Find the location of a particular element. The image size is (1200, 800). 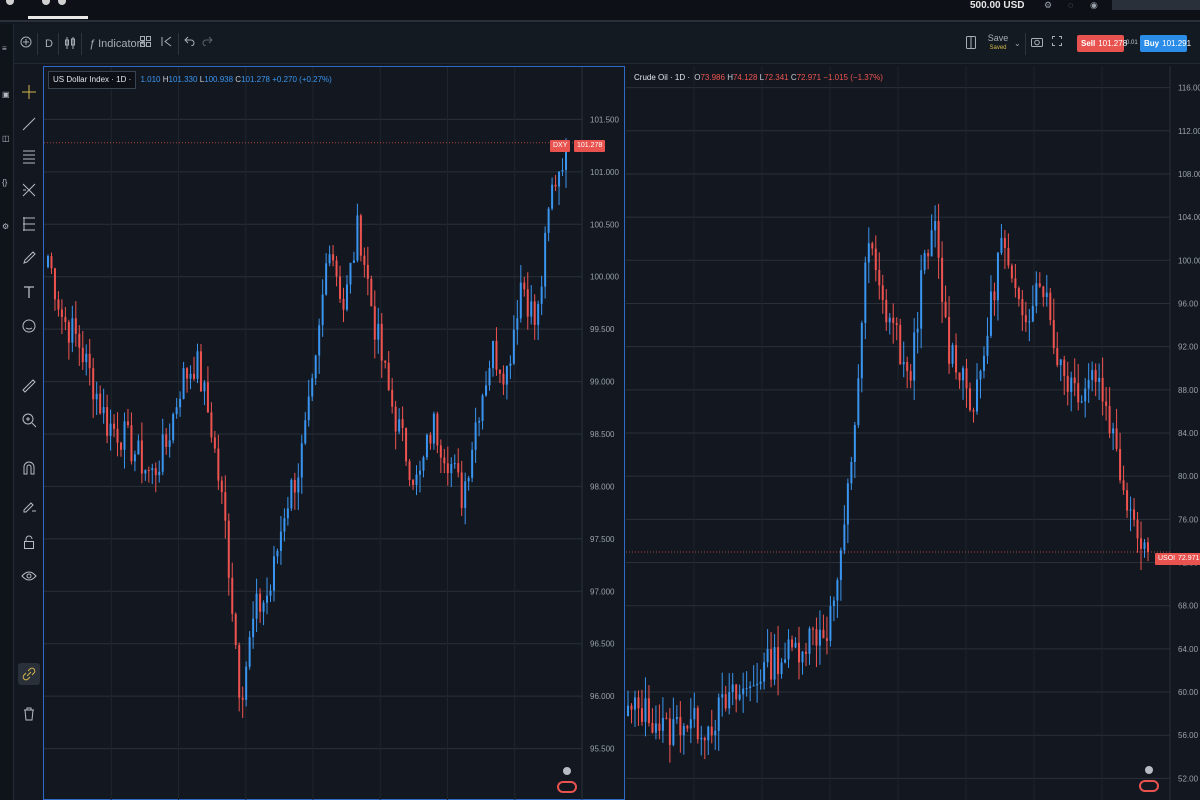

active-tab-indicator is located at coordinates (58, 17).